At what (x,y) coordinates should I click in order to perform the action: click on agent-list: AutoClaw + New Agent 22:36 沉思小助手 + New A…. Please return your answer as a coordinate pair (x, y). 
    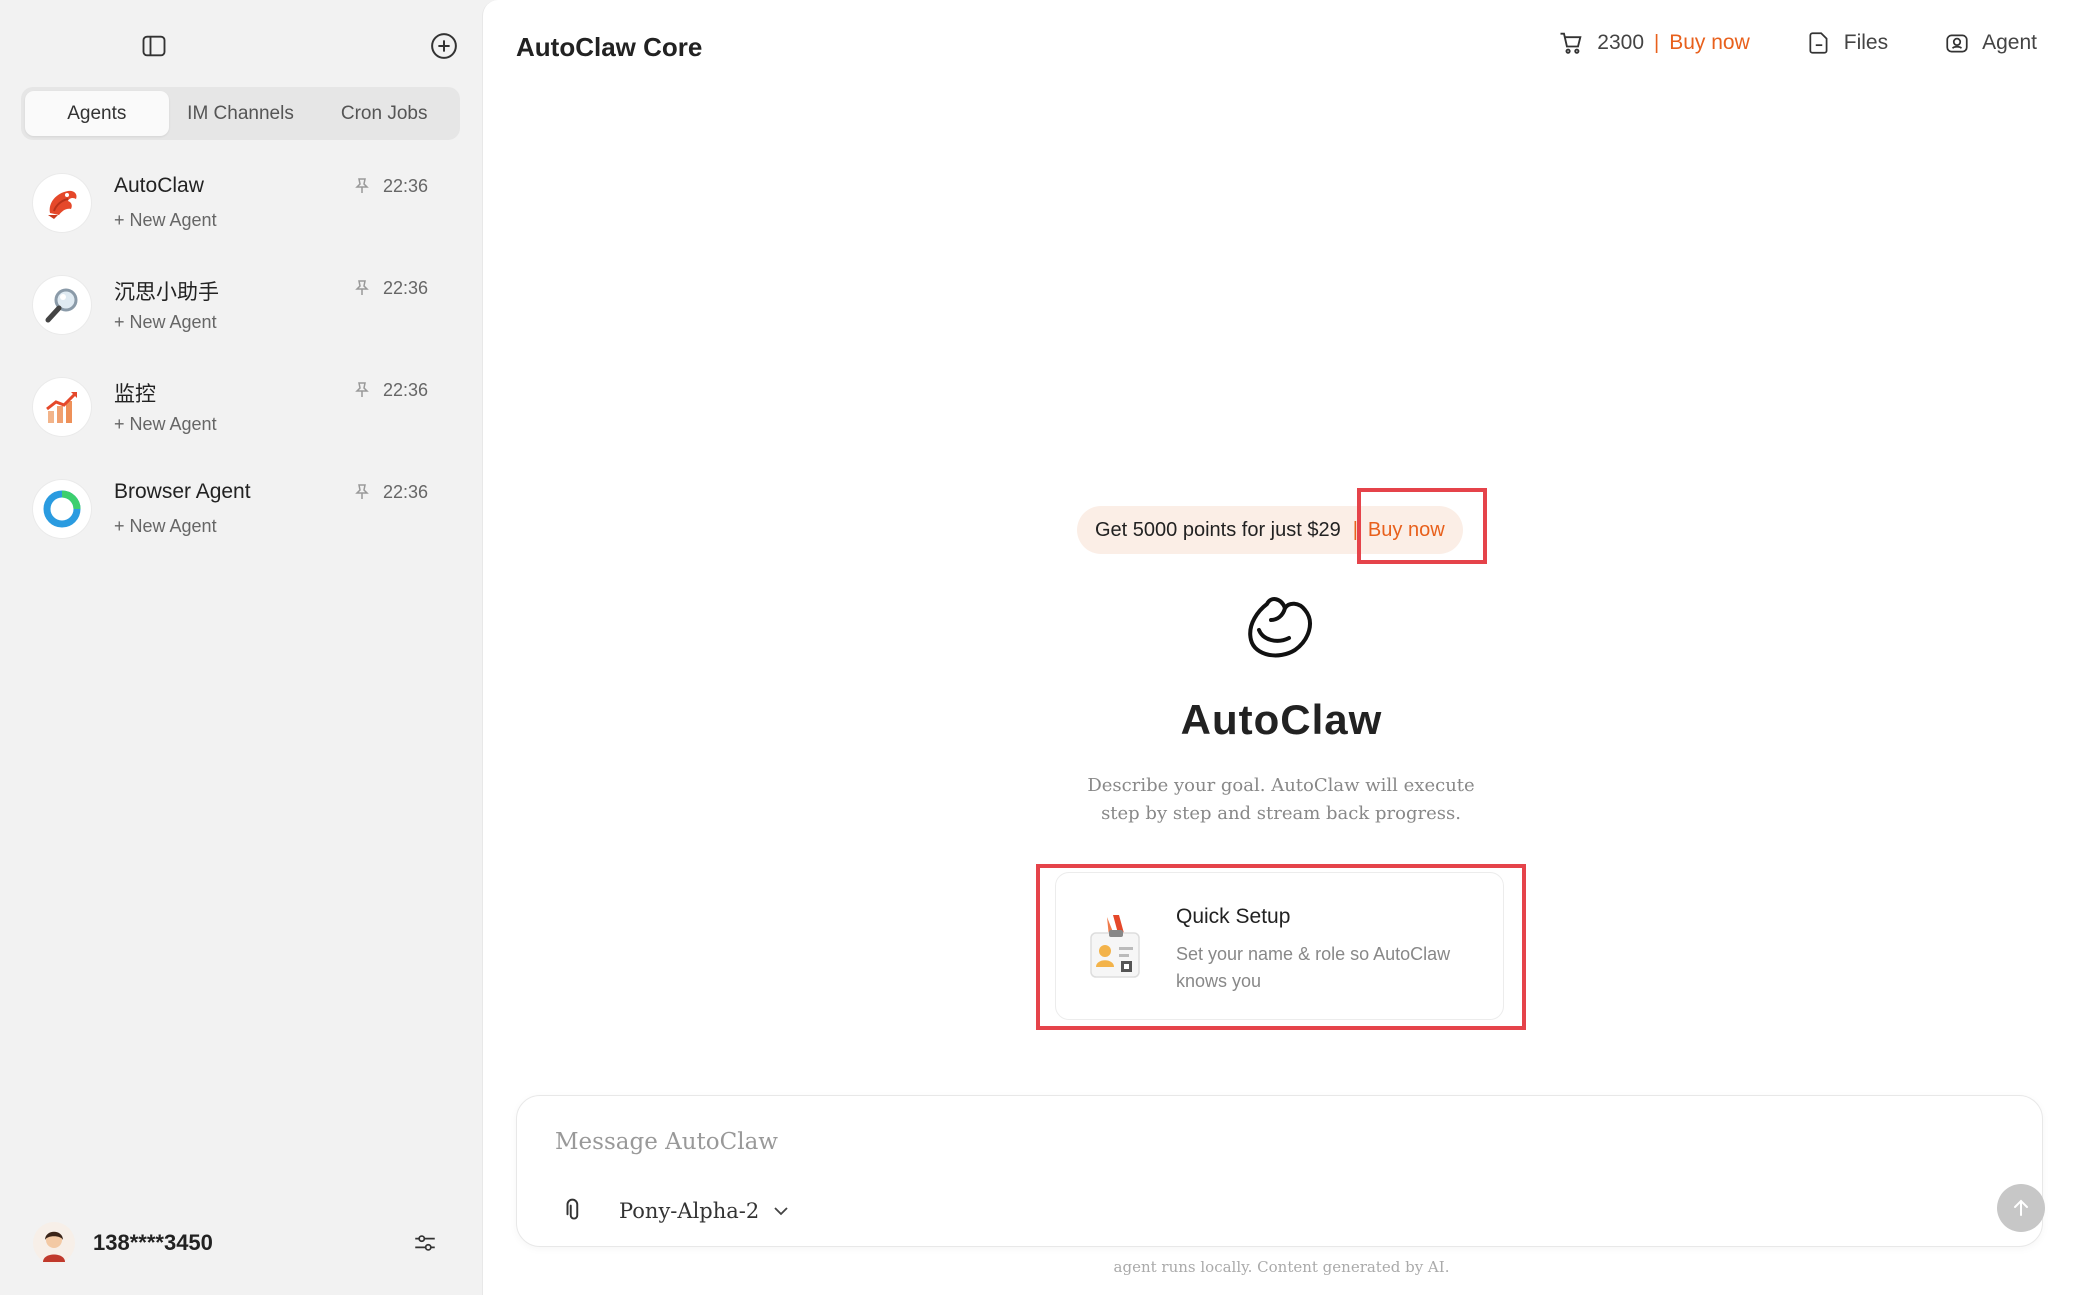
    Looking at the image, I should click on (241, 362).